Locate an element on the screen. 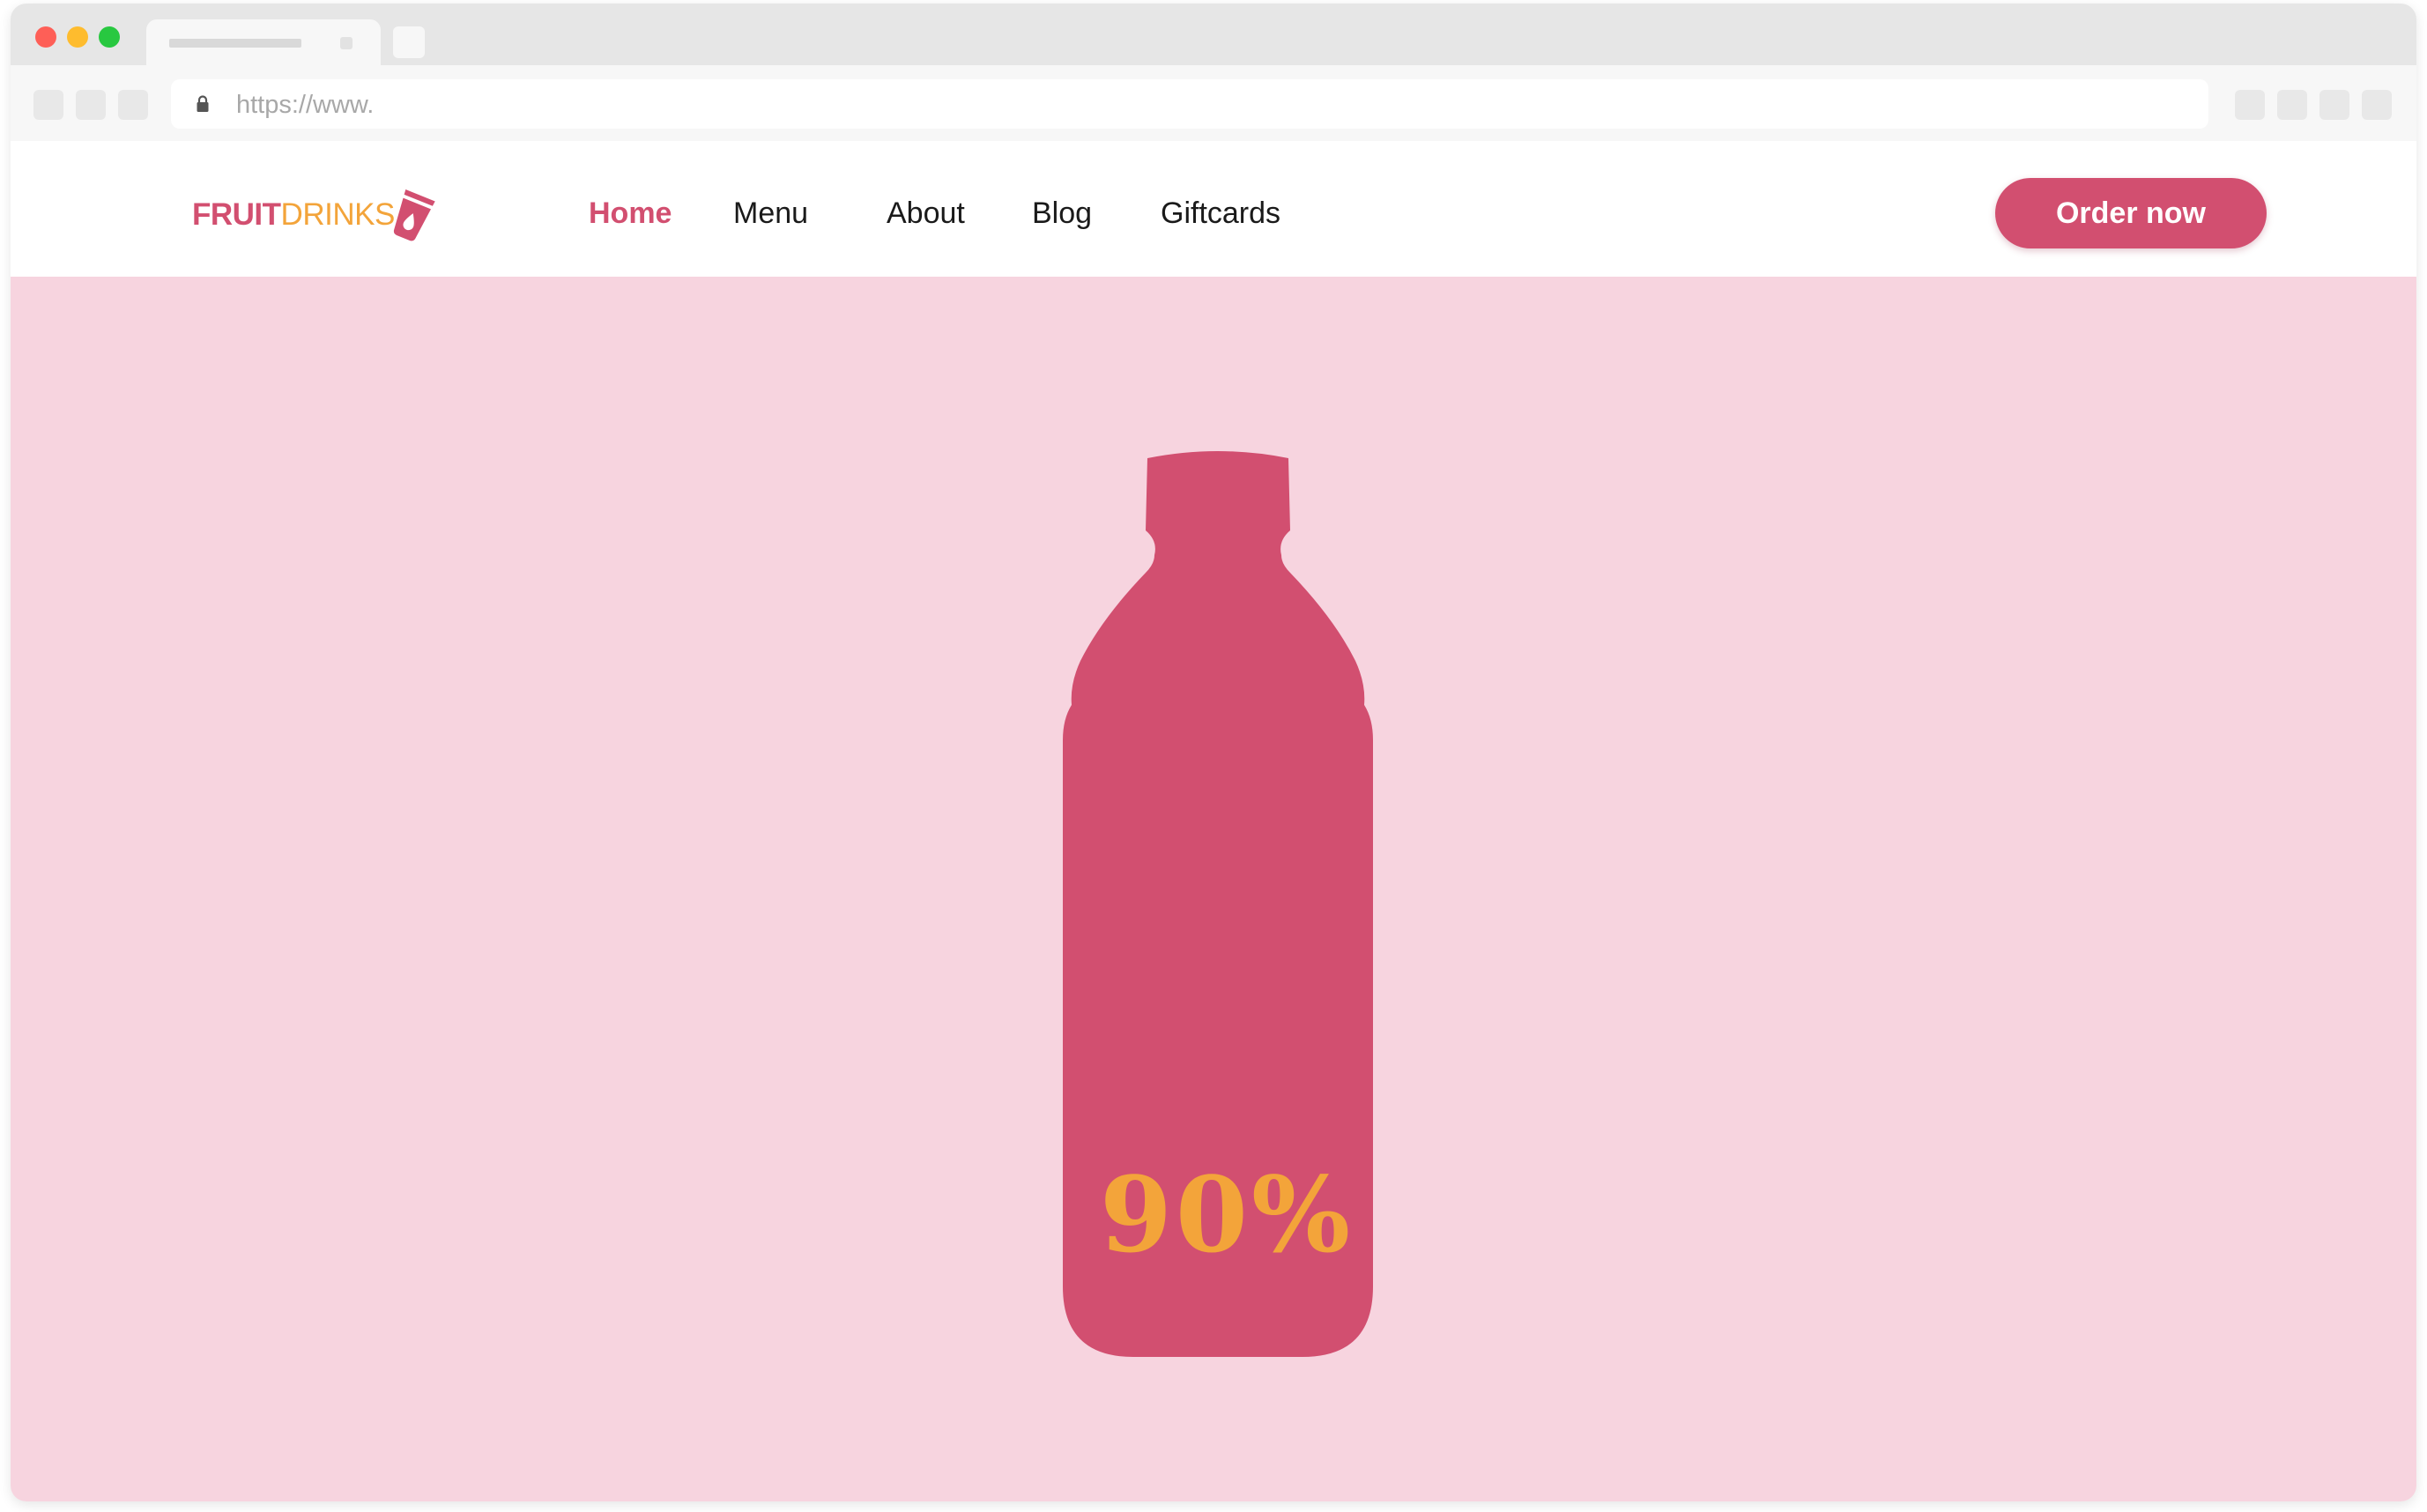  percent-label: 90% is located at coordinates (1227, 1214).